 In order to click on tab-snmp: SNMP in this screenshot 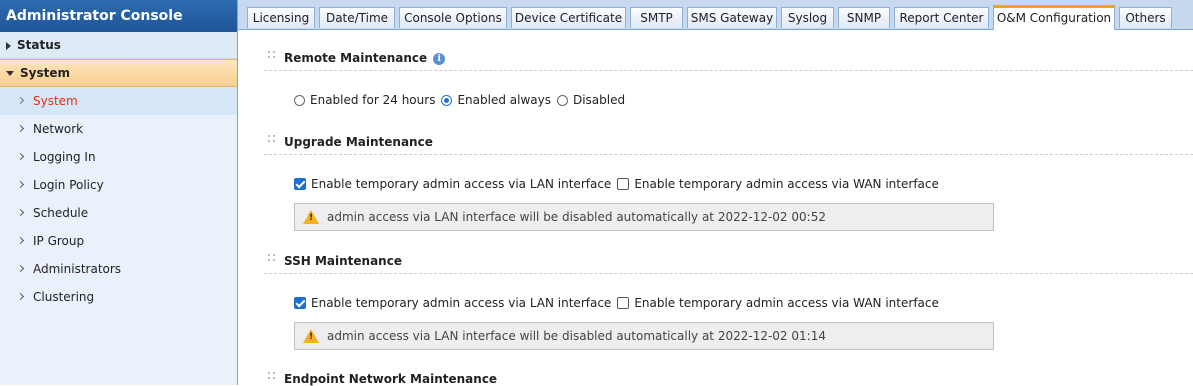, I will do `click(864, 17)`.